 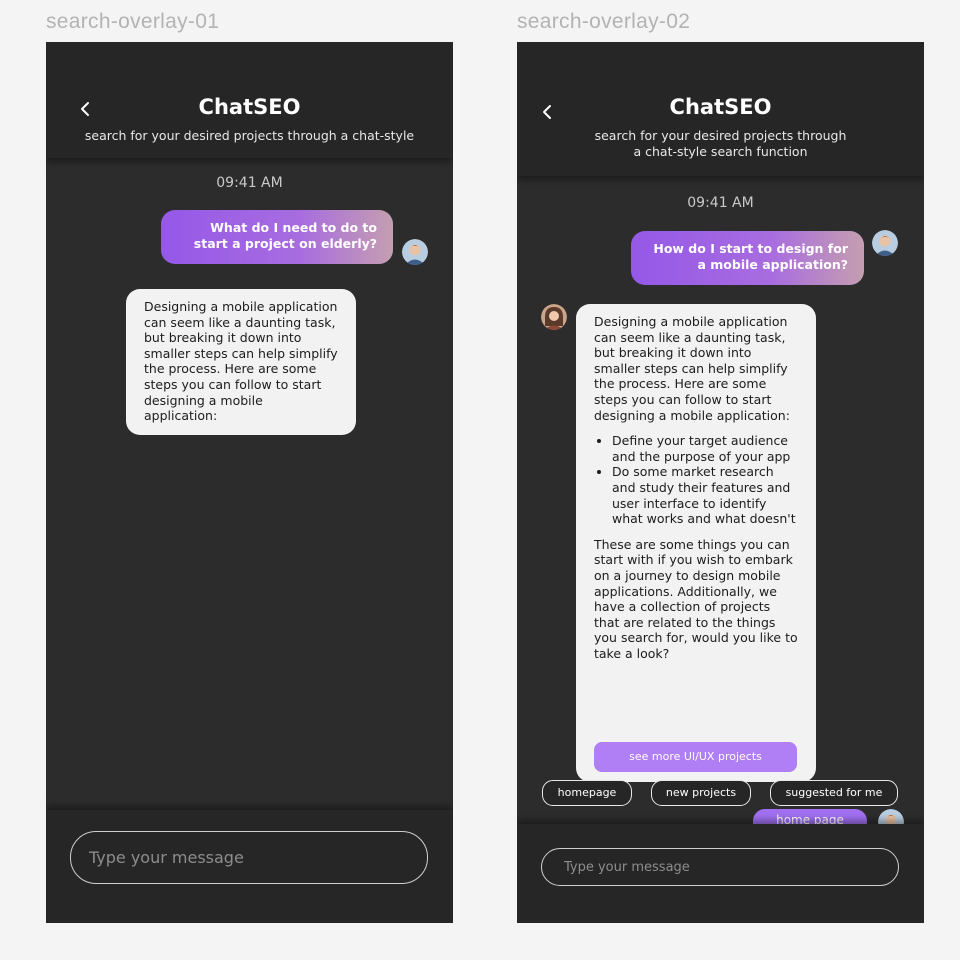 What do you see at coordinates (701, 793) in the screenshot?
I see `quick-reply-new-projects: new projects` at bounding box center [701, 793].